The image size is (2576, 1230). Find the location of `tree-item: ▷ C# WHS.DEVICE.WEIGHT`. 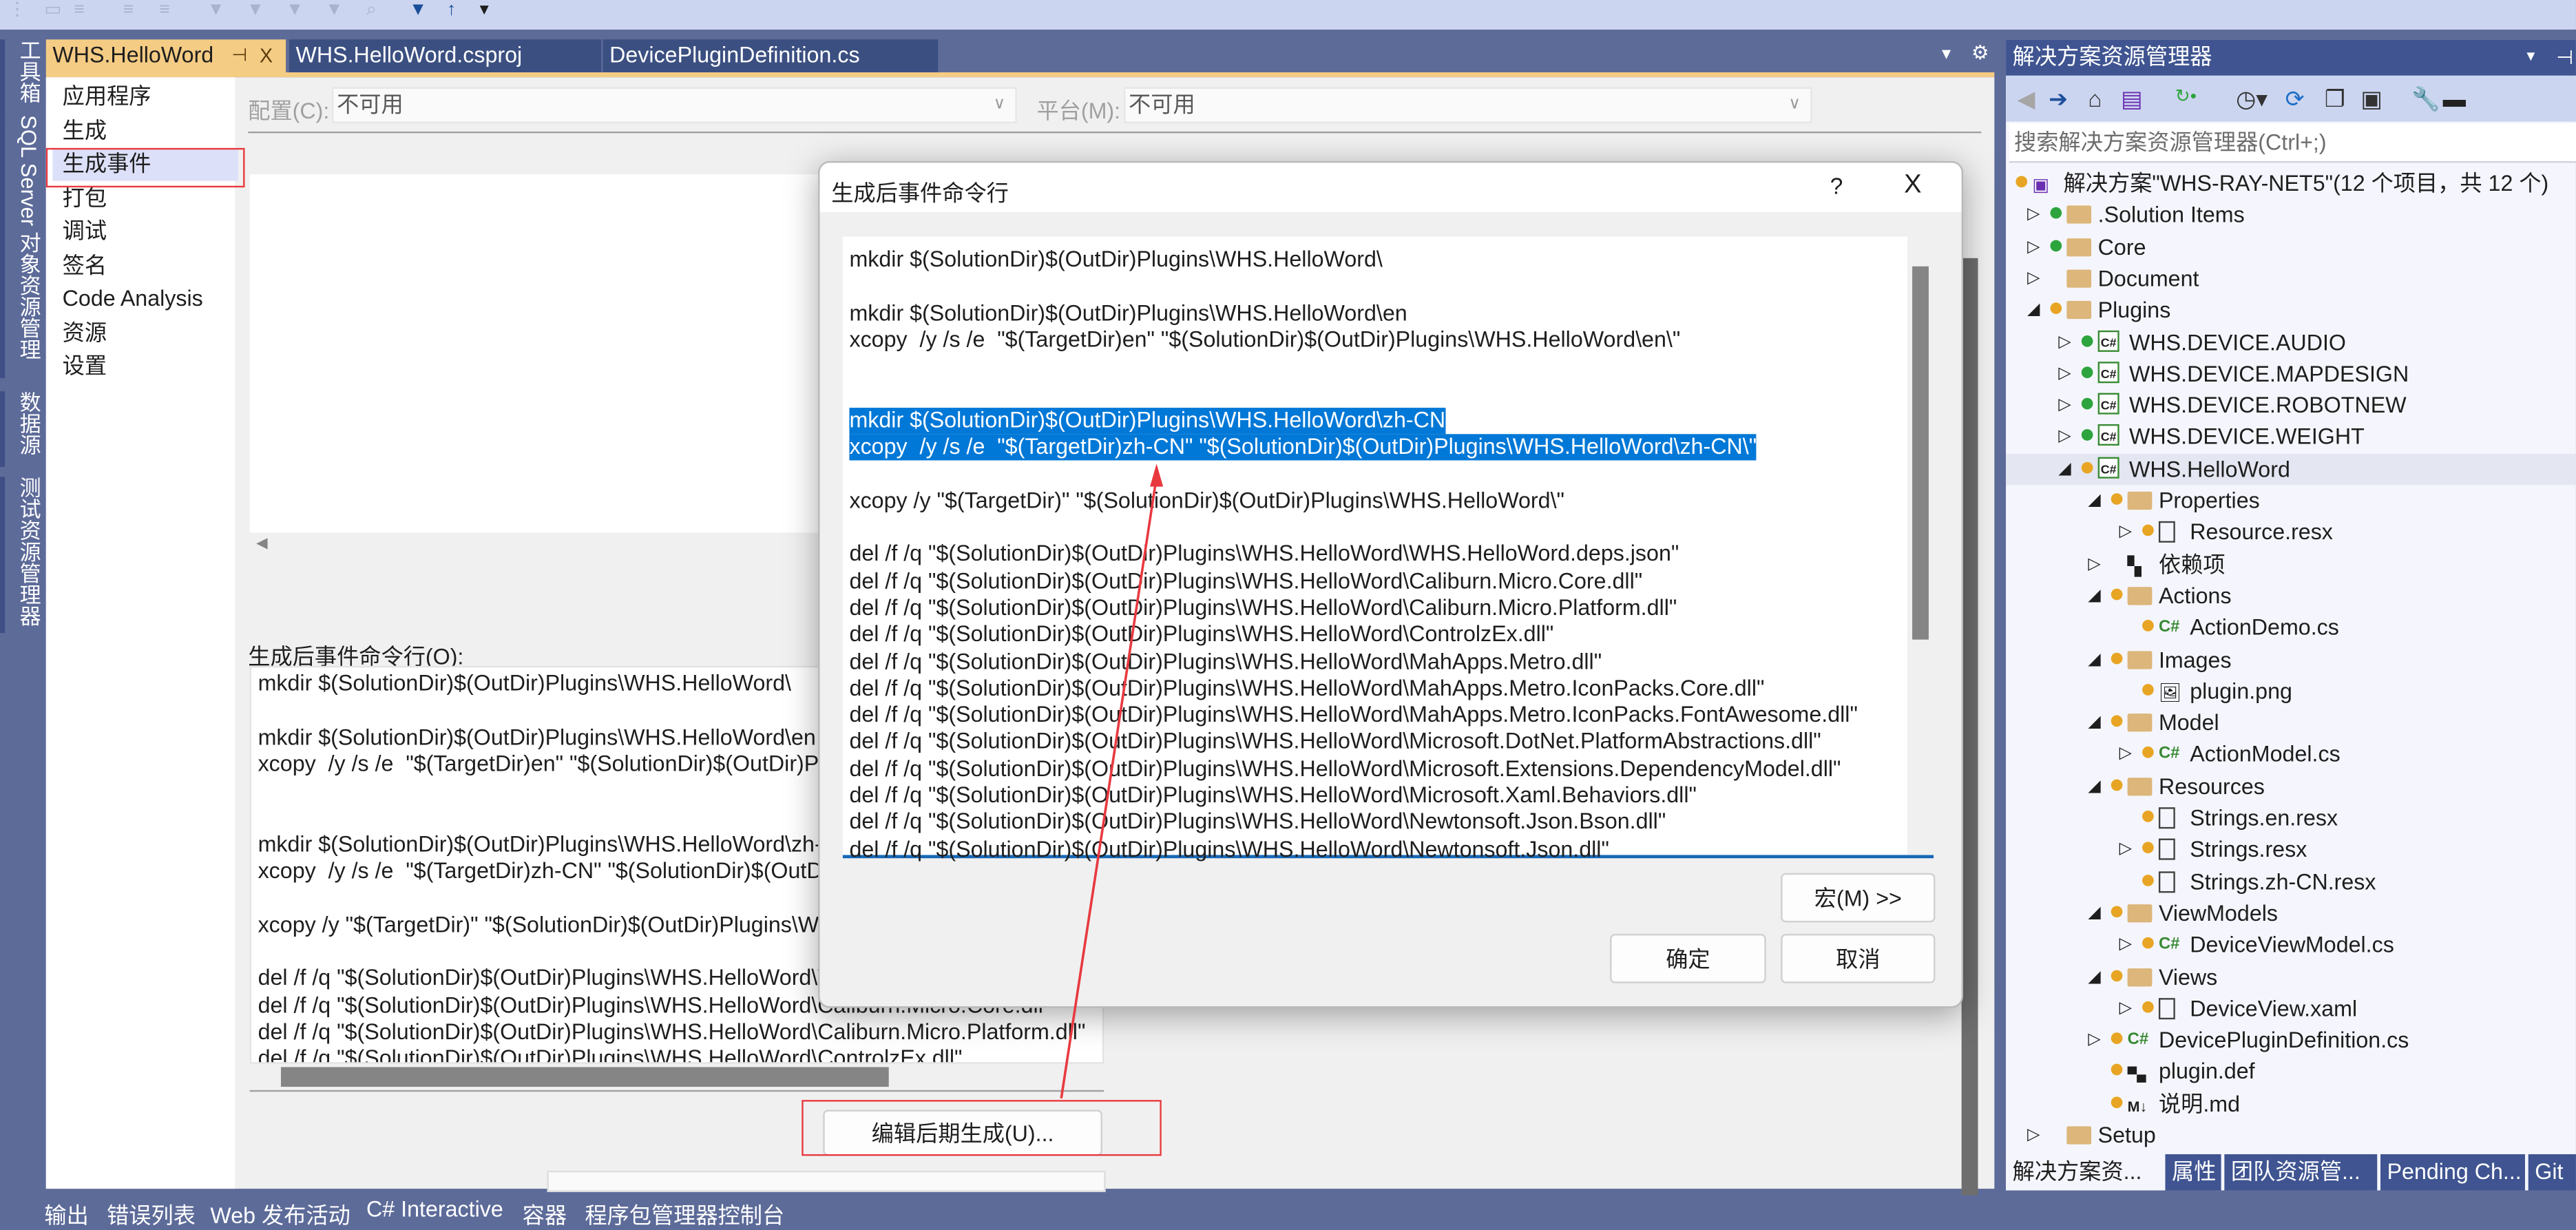

tree-item: ▷ C# WHS.DEVICE.WEIGHT is located at coordinates (2291, 437).